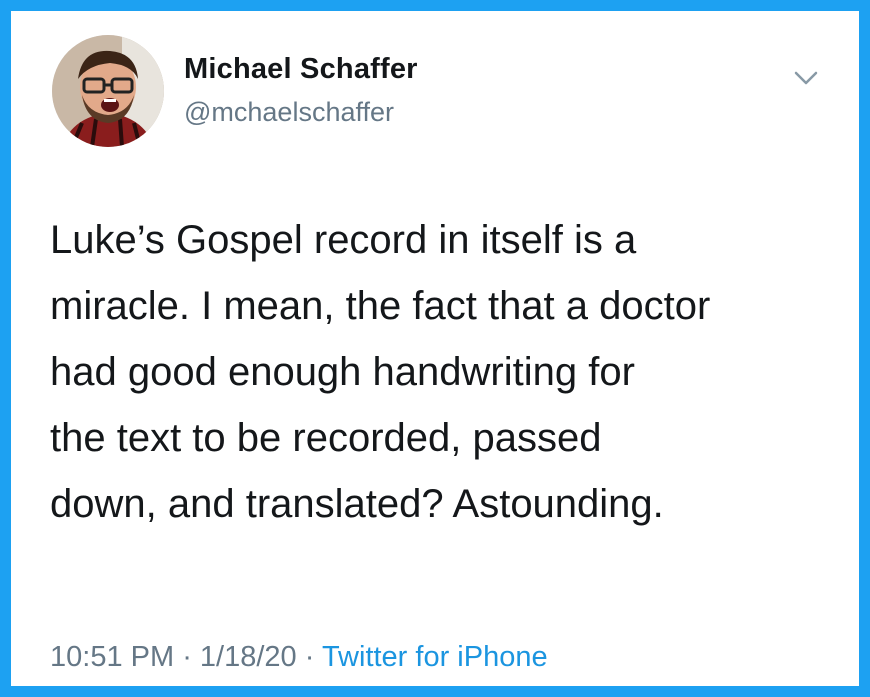 The width and height of the screenshot is (870, 697). What do you see at coordinates (806, 78) in the screenshot?
I see `chevron-down-icon` at bounding box center [806, 78].